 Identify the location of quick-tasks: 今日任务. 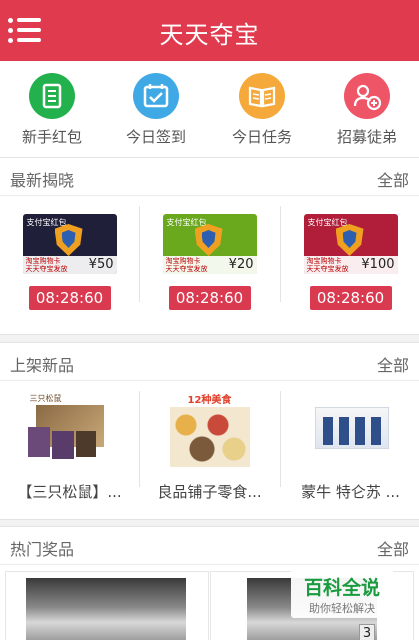
(262, 110).